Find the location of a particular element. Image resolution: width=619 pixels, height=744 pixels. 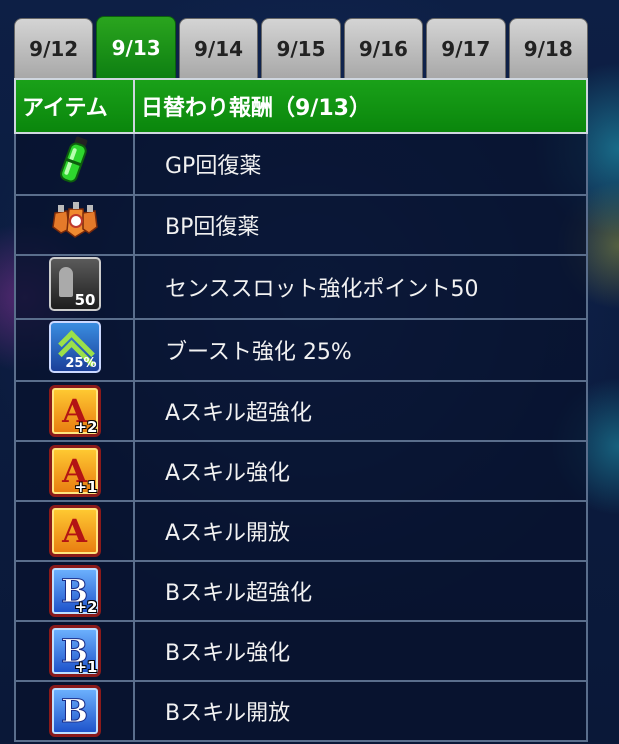

date-tabs: 9/12 9/13 9/14 9/15 9/16 9/17 9/18 is located at coordinates (301, 47).